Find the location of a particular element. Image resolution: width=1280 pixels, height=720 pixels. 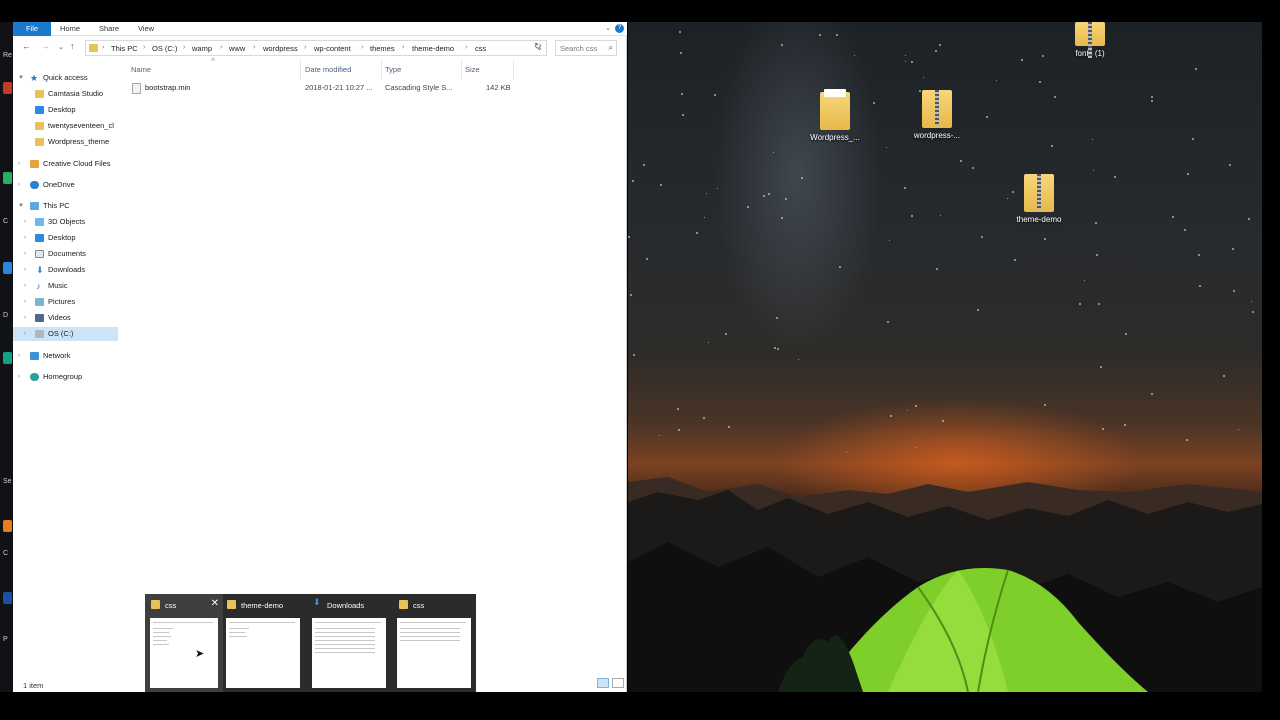

nav-item-pictures: › Pictures is located at coordinates (65, 302).